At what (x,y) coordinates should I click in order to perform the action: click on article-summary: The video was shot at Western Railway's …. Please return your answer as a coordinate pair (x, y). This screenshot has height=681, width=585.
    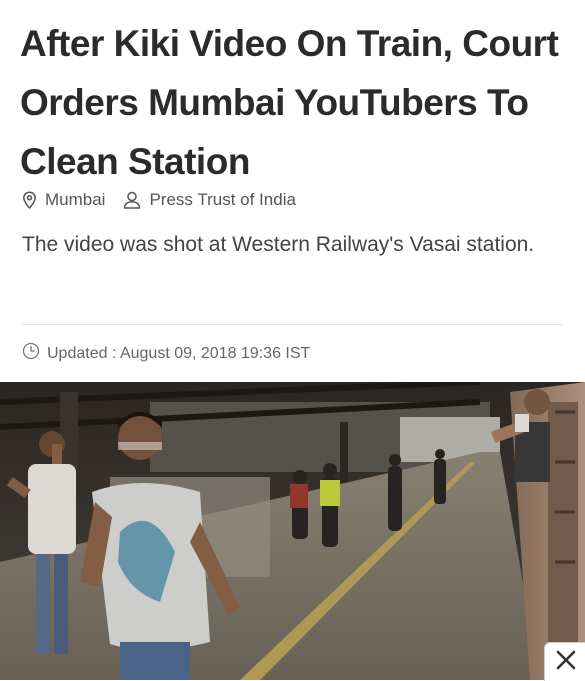
    Looking at the image, I should click on (278, 244).